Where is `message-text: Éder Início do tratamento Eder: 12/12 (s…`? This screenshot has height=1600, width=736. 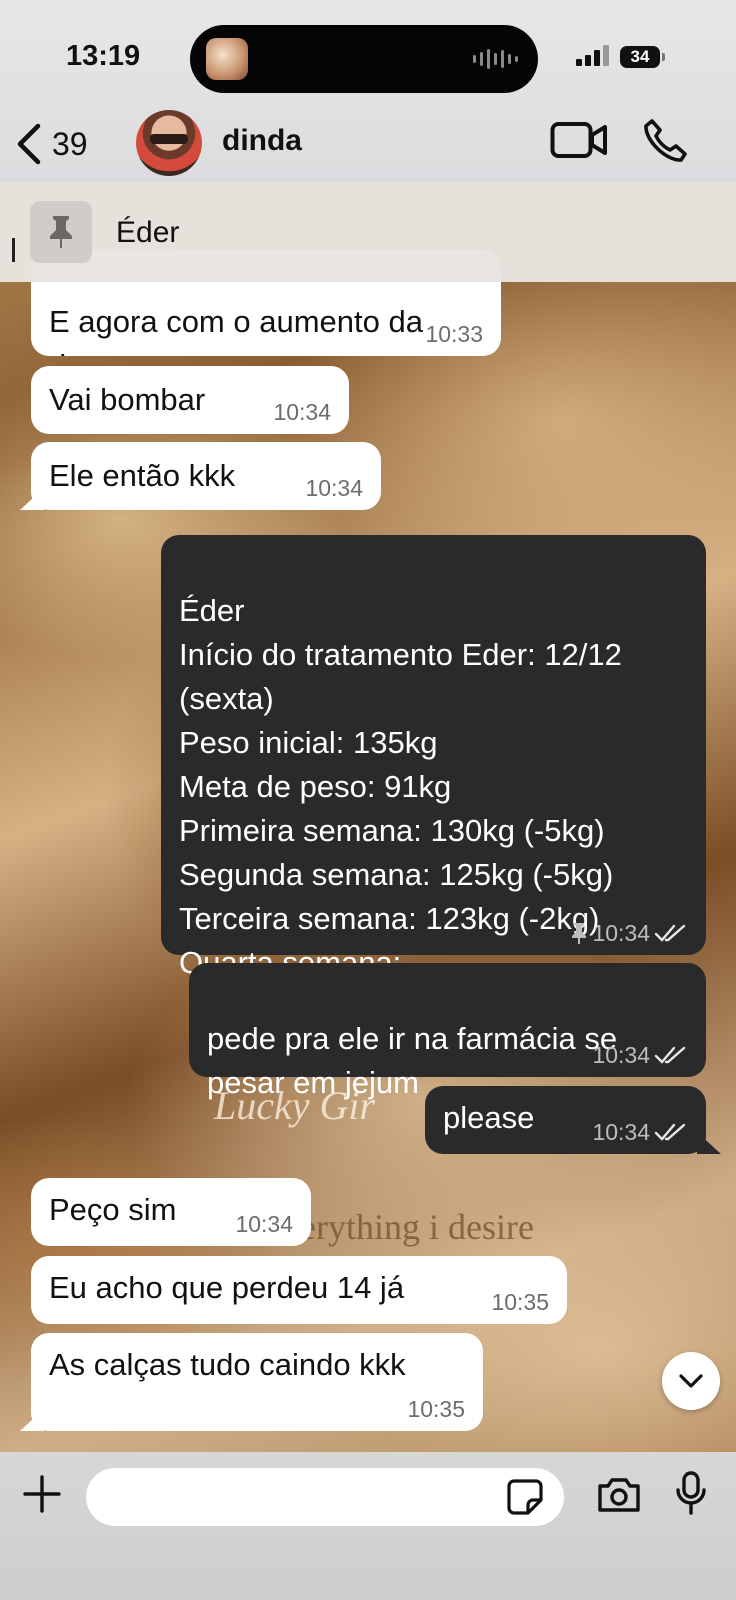
message-text: Éder Início do tratamento Eder: 12/12 (s… is located at coordinates (400, 786).